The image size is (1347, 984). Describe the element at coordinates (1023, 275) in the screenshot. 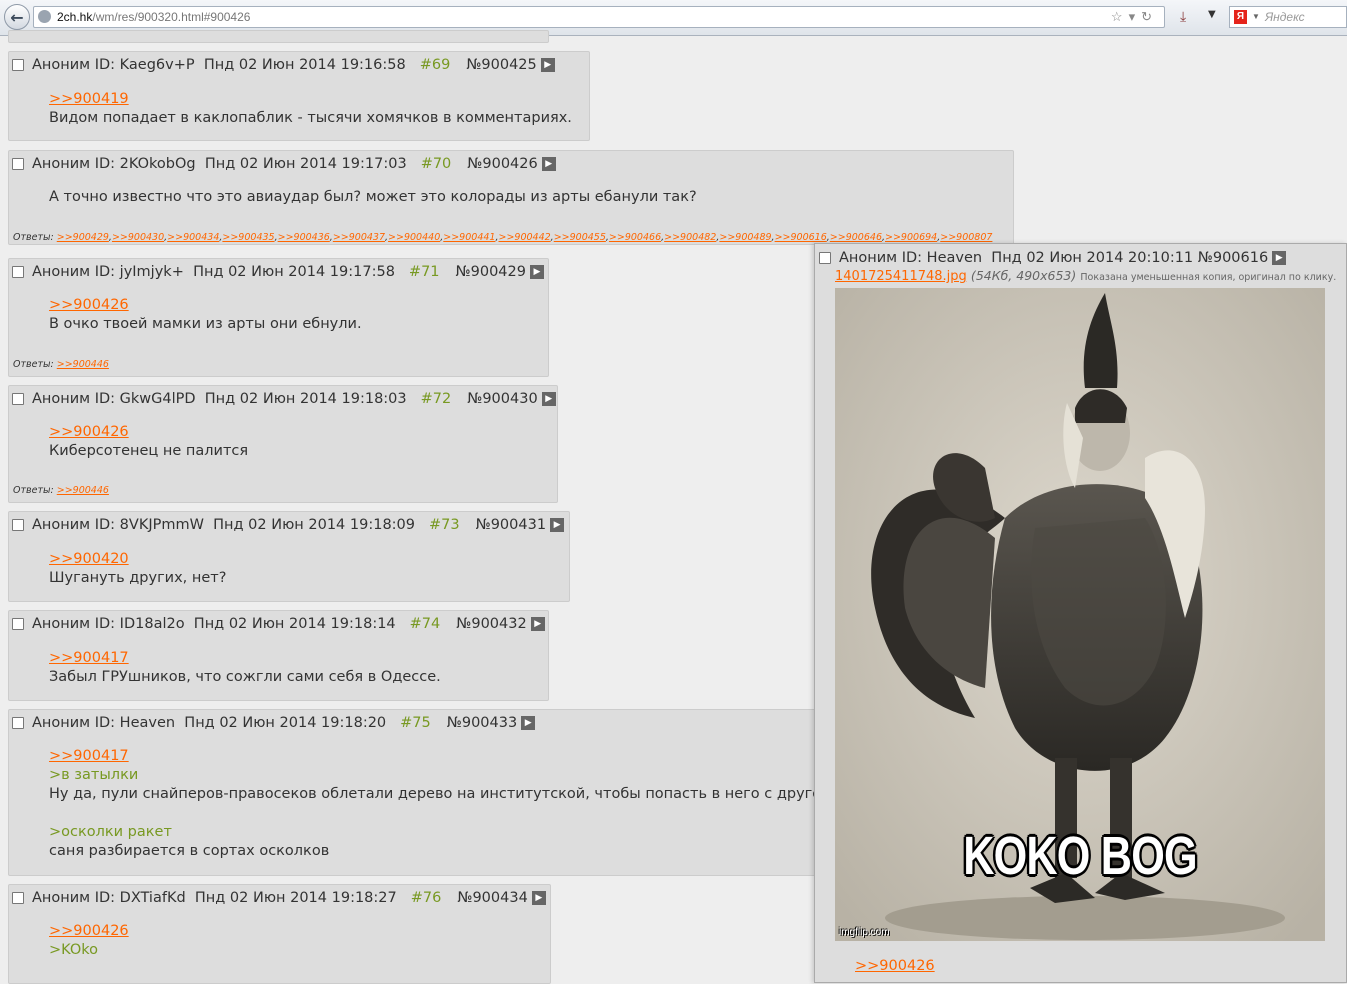

I see `file-meta: 54Кб, 490x653` at that location.